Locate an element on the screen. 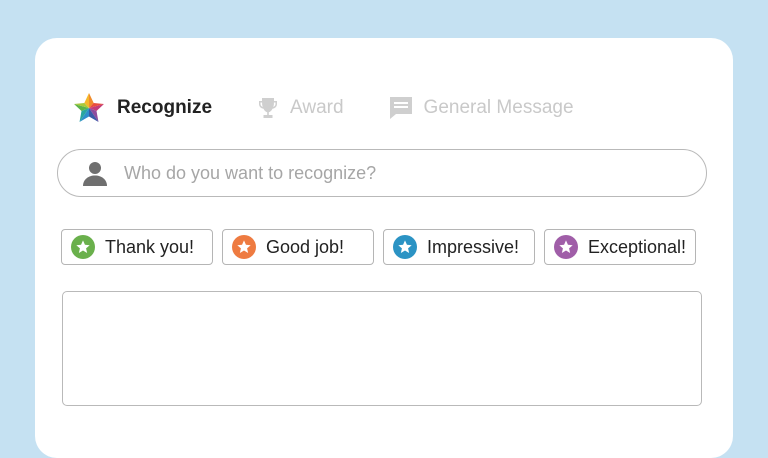 This screenshot has height=458, width=768. tab-recognize: Recognize is located at coordinates (142, 108).